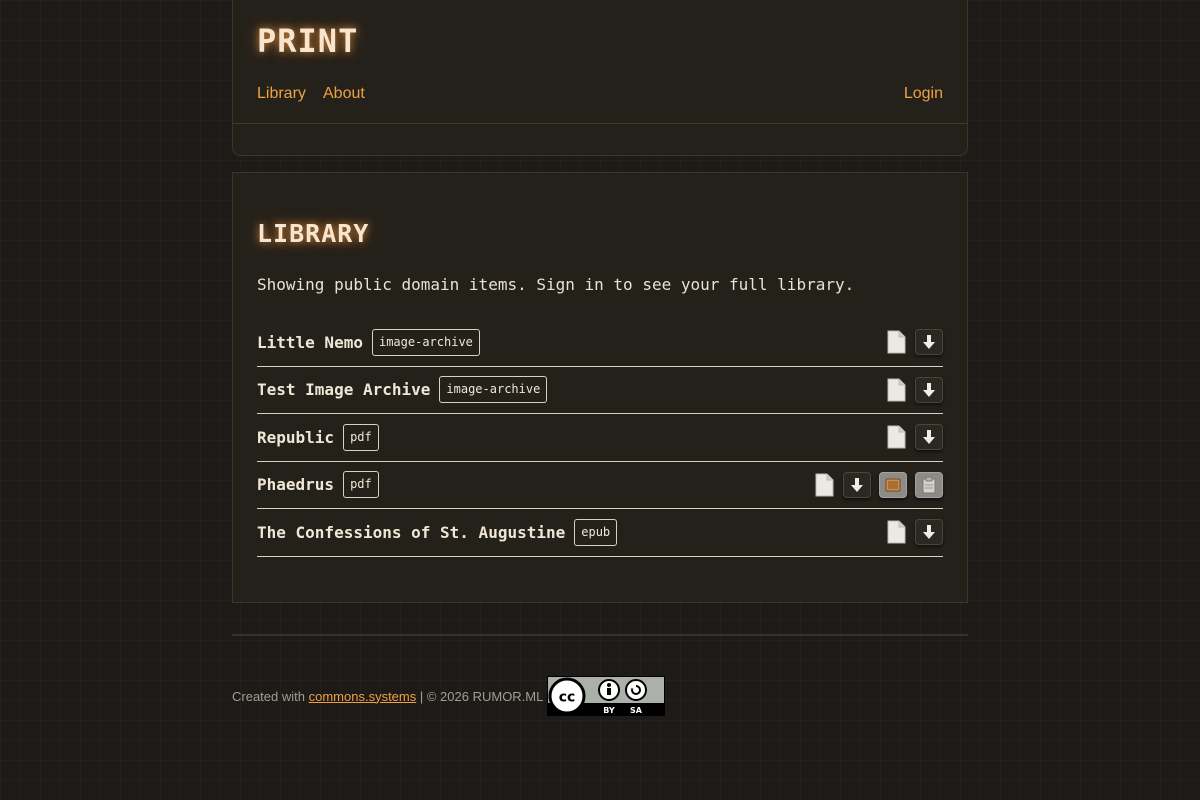  I want to click on main-nav: Library About Login, so click(600, 96).